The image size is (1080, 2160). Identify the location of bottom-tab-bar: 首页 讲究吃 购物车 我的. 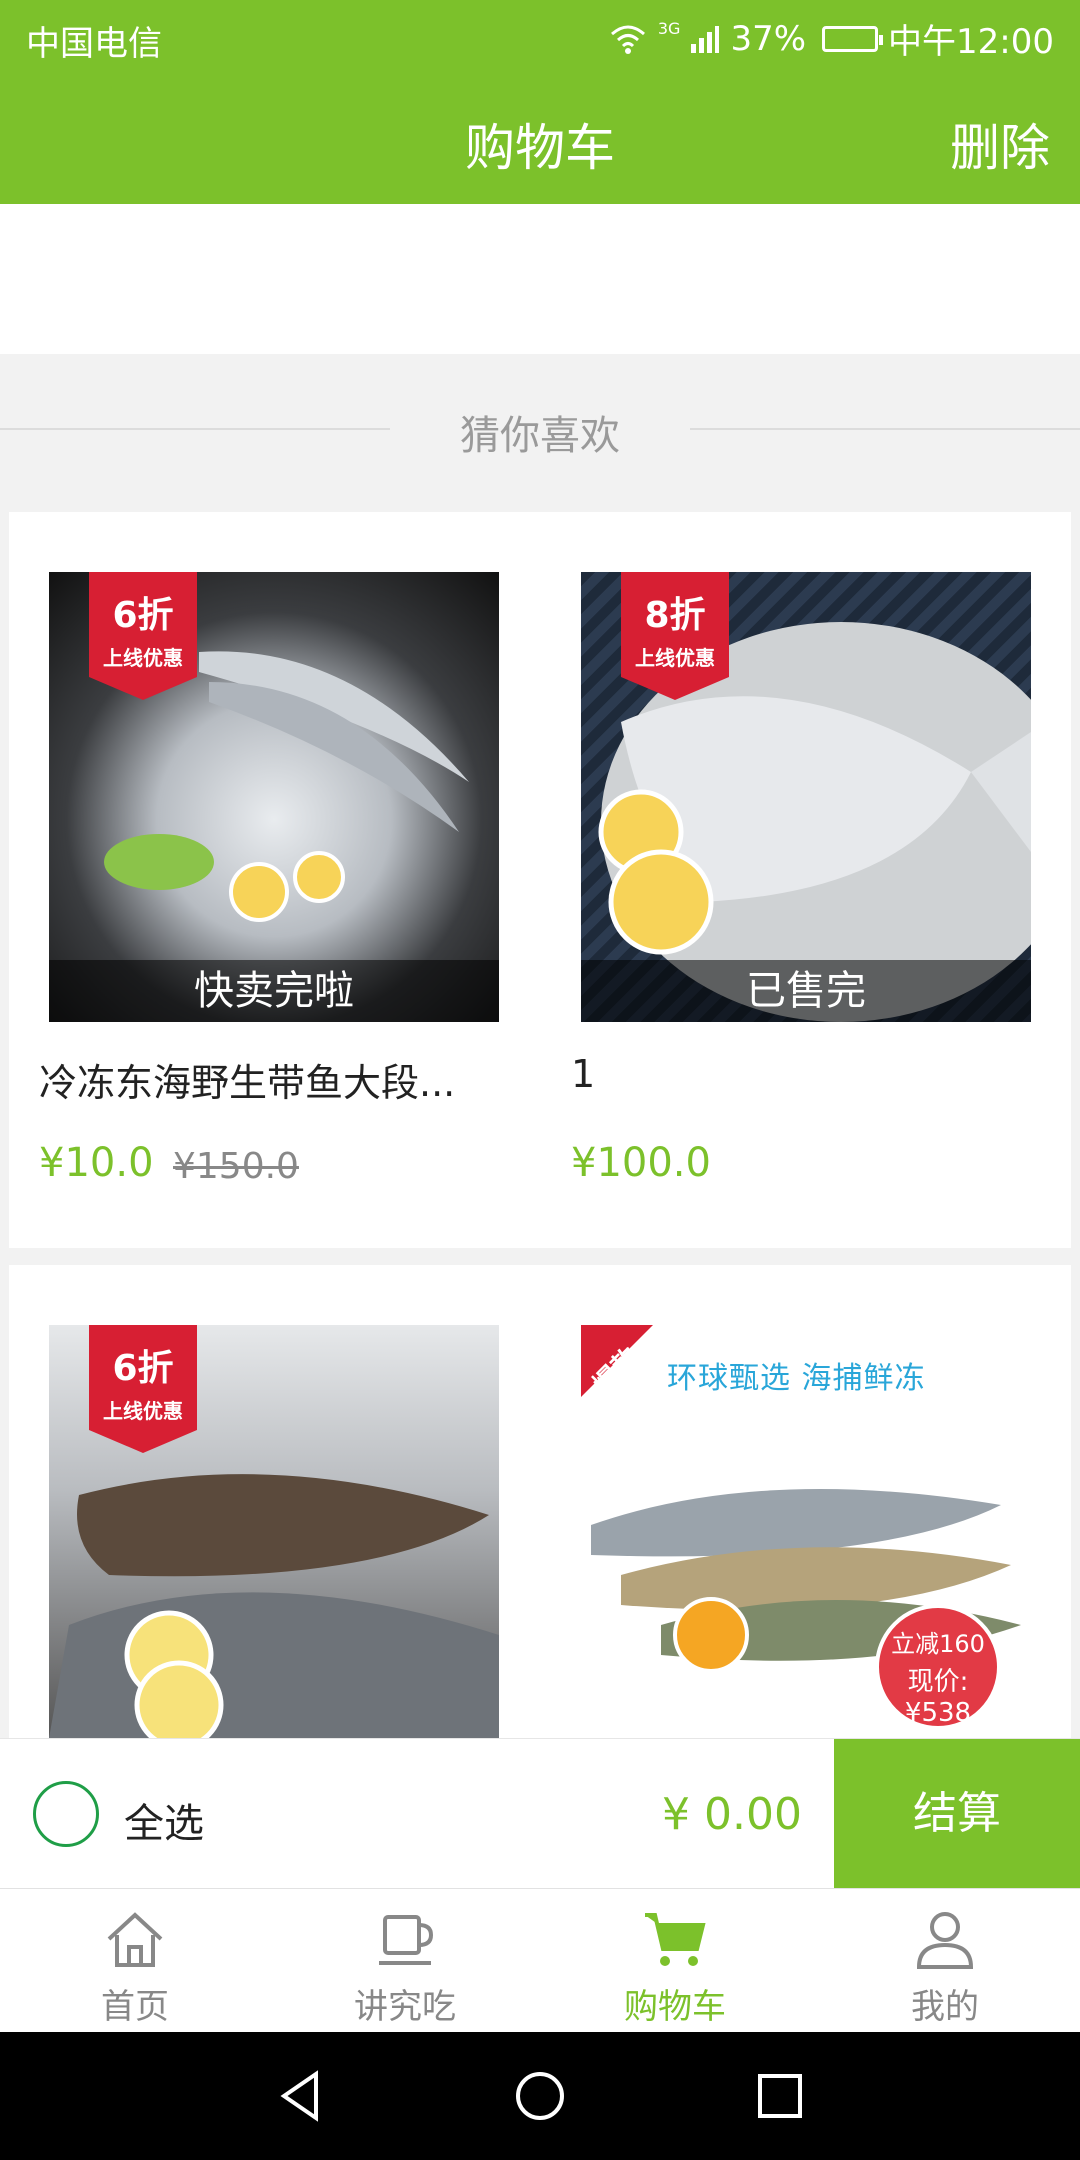
(540, 1960).